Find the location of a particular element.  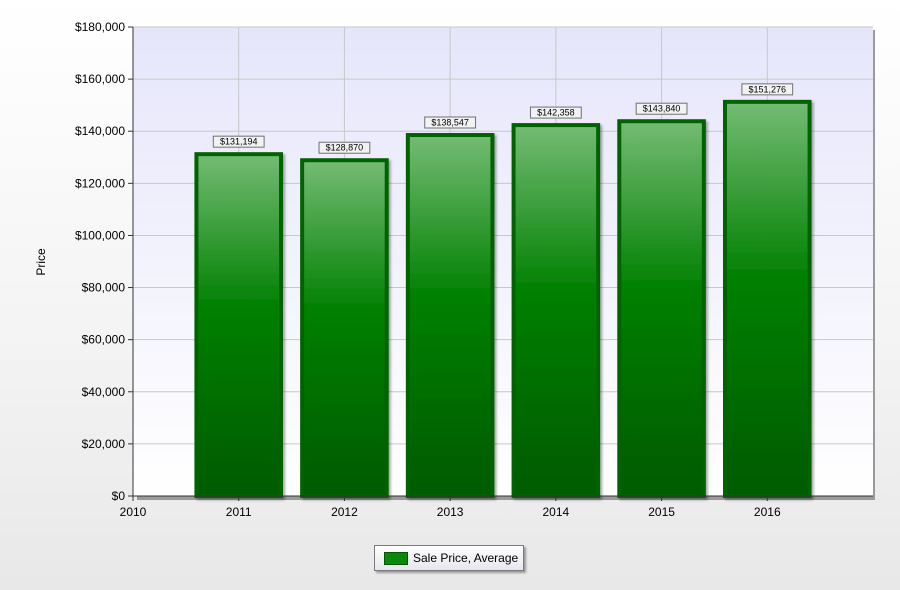

data-label: $131,194 is located at coordinates (239, 142).